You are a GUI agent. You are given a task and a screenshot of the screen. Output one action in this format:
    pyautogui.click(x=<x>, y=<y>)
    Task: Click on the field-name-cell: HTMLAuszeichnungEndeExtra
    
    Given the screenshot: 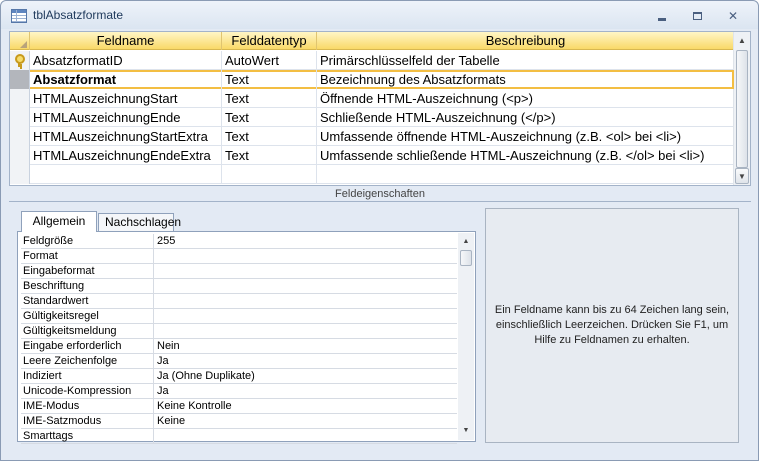 What is the action you would take?
    pyautogui.click(x=126, y=155)
    